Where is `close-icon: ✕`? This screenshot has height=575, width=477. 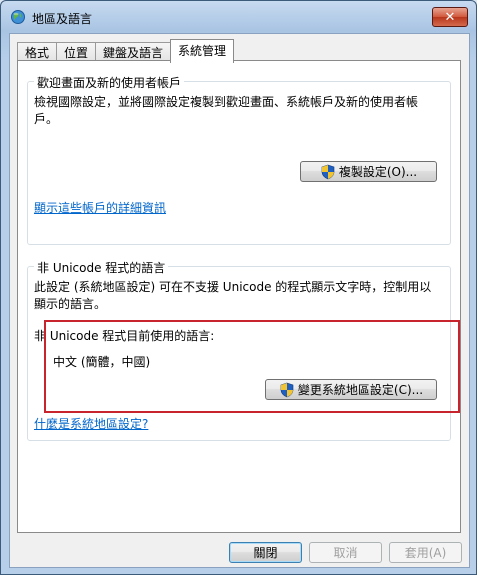
close-icon: ✕ is located at coordinates (450, 17).